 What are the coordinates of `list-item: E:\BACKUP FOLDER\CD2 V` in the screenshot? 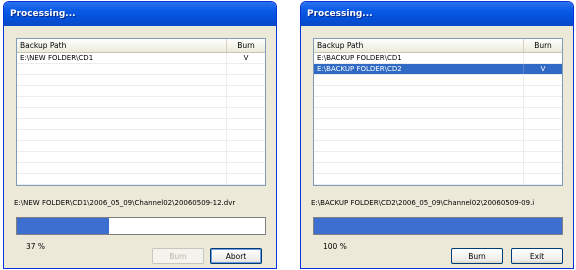 It's located at (438, 69).